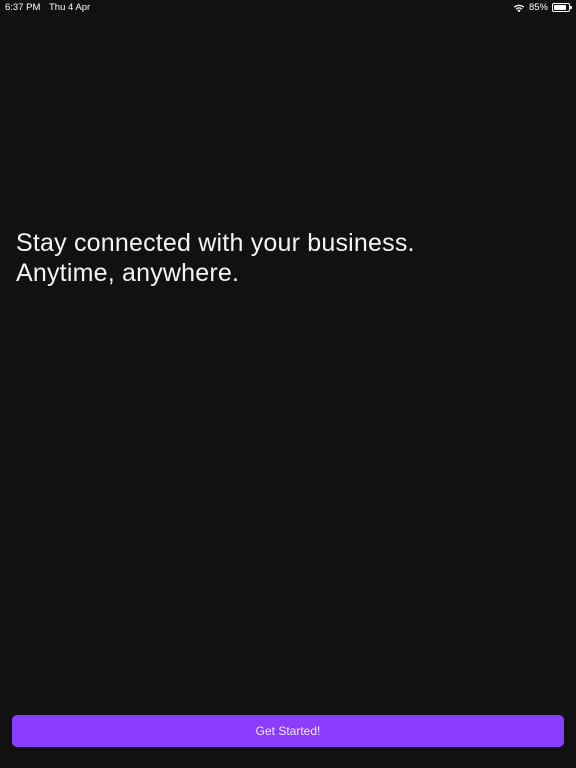  Describe the element at coordinates (128, 273) in the screenshot. I see `headline-line-2: Anytime, anywhere.` at that location.